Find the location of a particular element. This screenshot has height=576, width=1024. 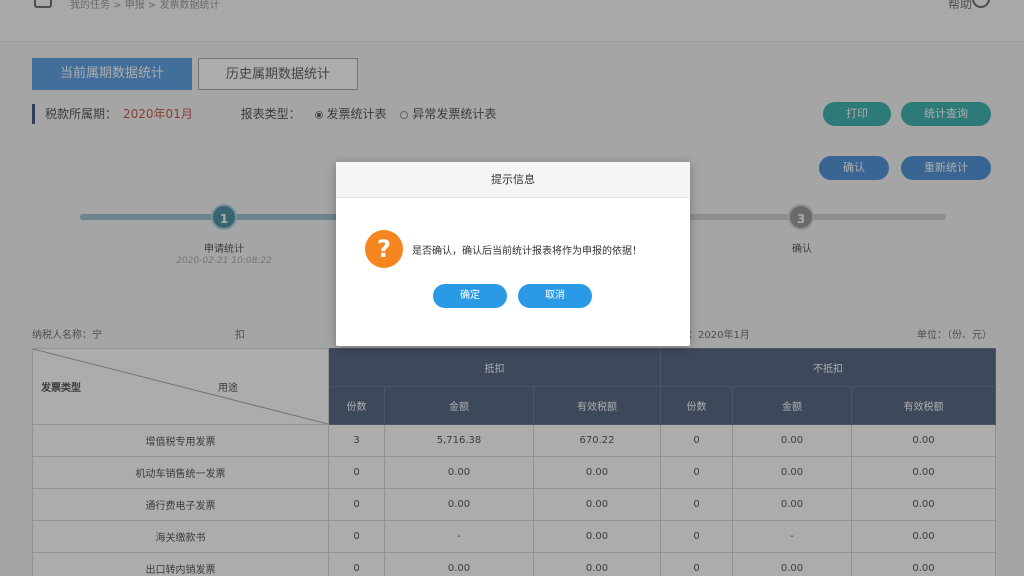

dialog-message: 是否确认，确认后当前统计报表将作为申报的依据！ is located at coordinates (527, 251).